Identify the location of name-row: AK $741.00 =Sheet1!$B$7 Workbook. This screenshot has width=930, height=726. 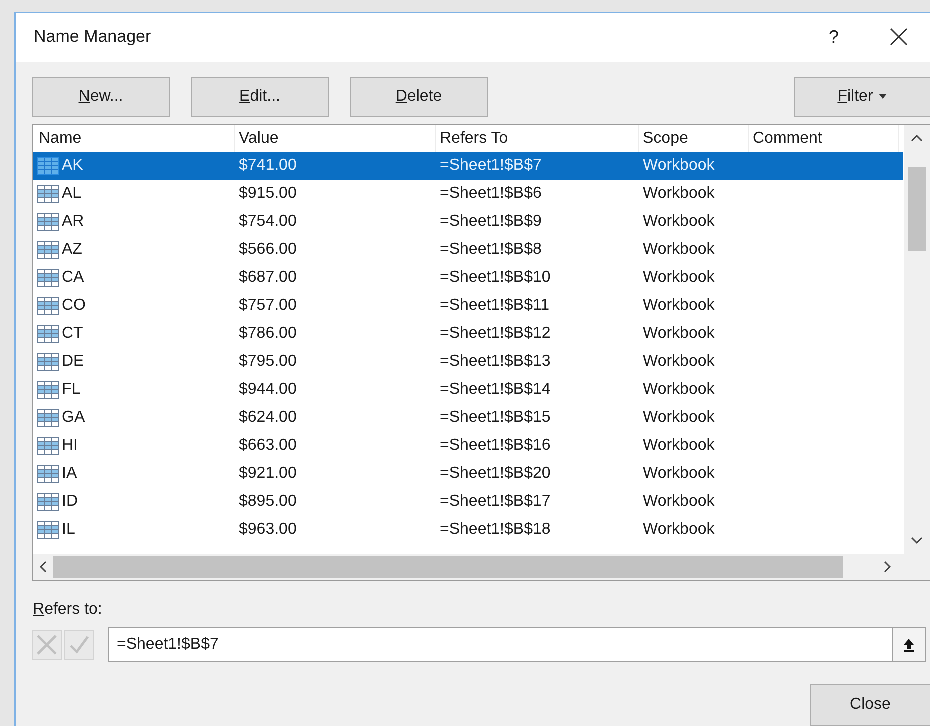
(468, 166).